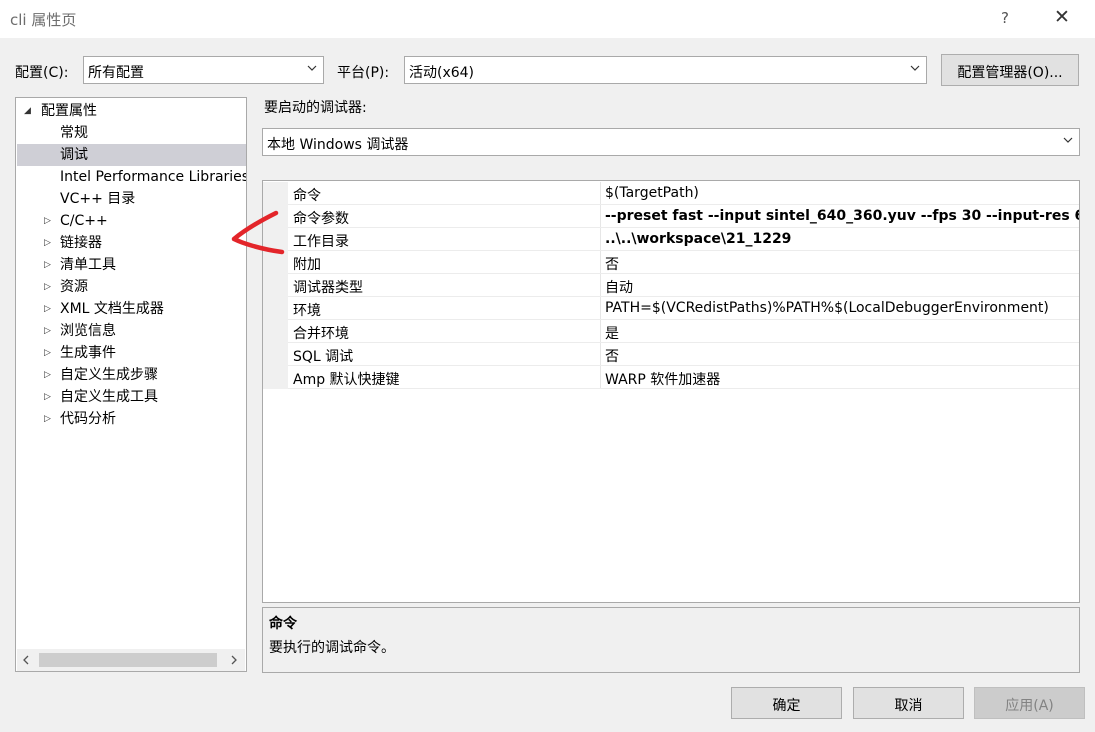 The width and height of the screenshot is (1095, 732). I want to click on tree-item-intel-libraries: Intel Performance Libraries, so click(153, 177).